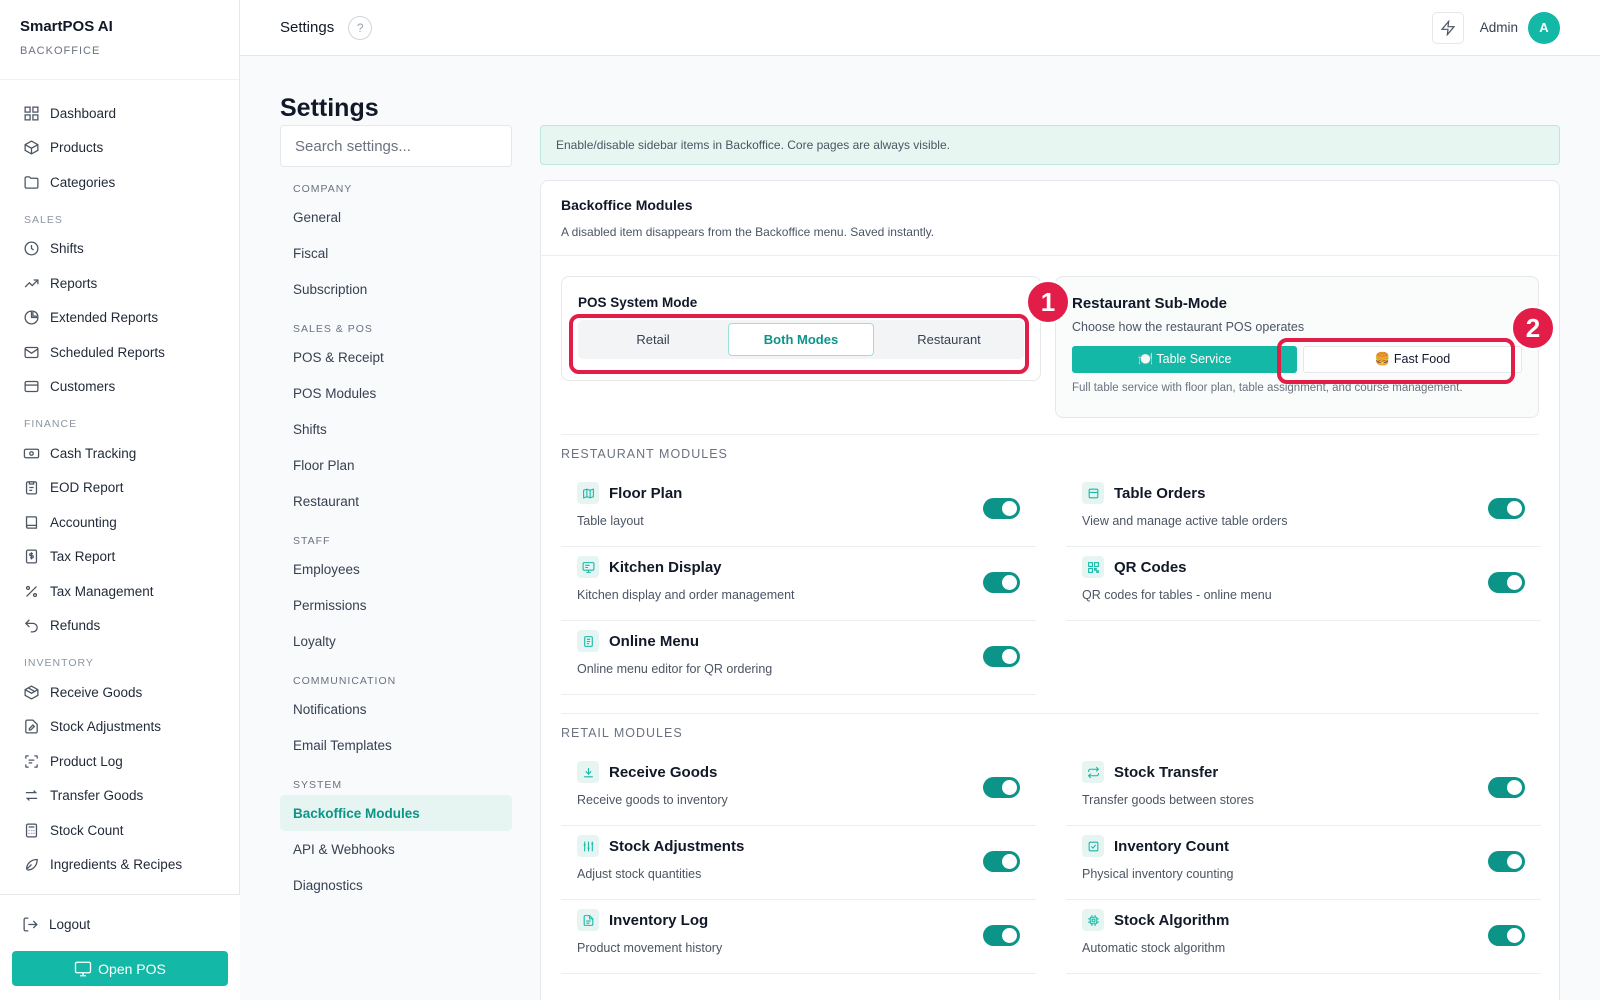 The width and height of the screenshot is (1600, 1000). I want to click on quick-action-button, so click(1447, 27).